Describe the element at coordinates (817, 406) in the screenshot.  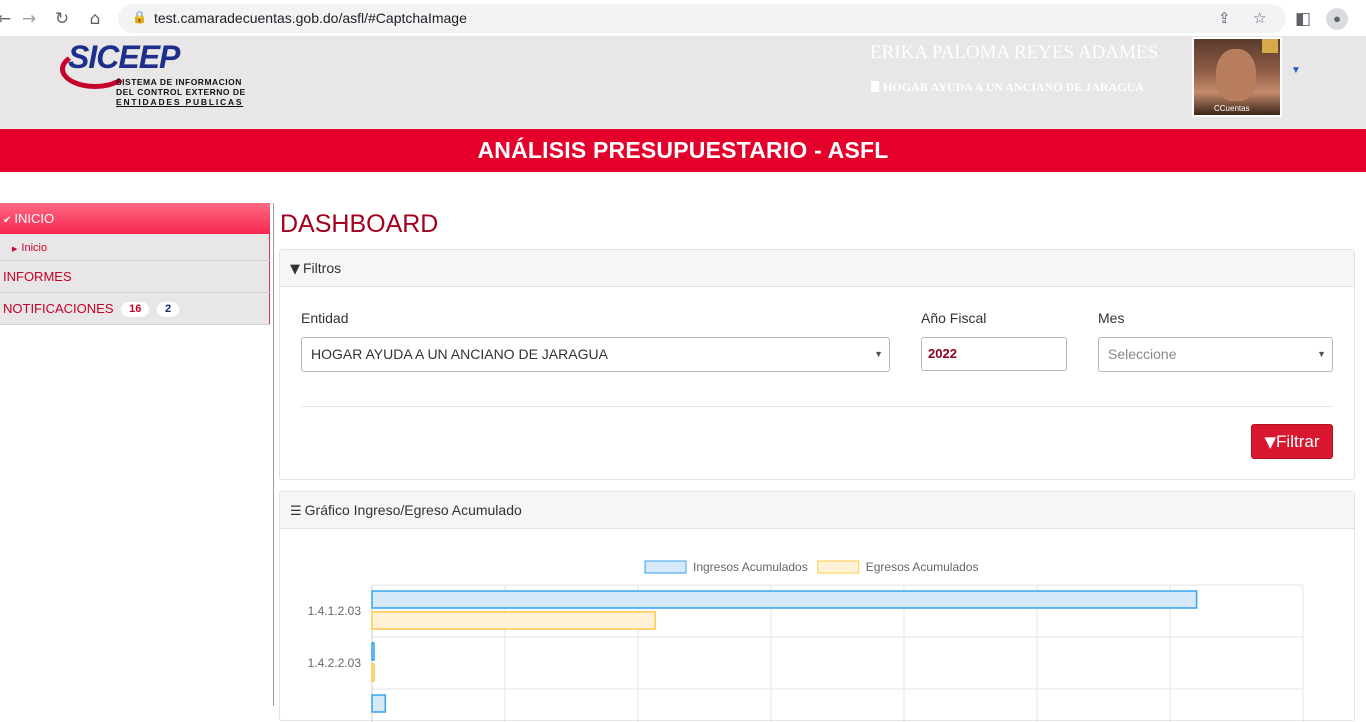
I see `divider` at that location.